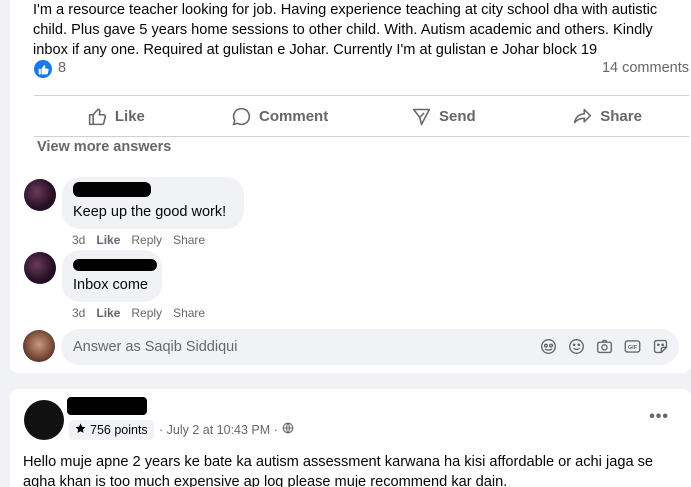  I want to click on comment-bubble: Inbox come, so click(112, 276).